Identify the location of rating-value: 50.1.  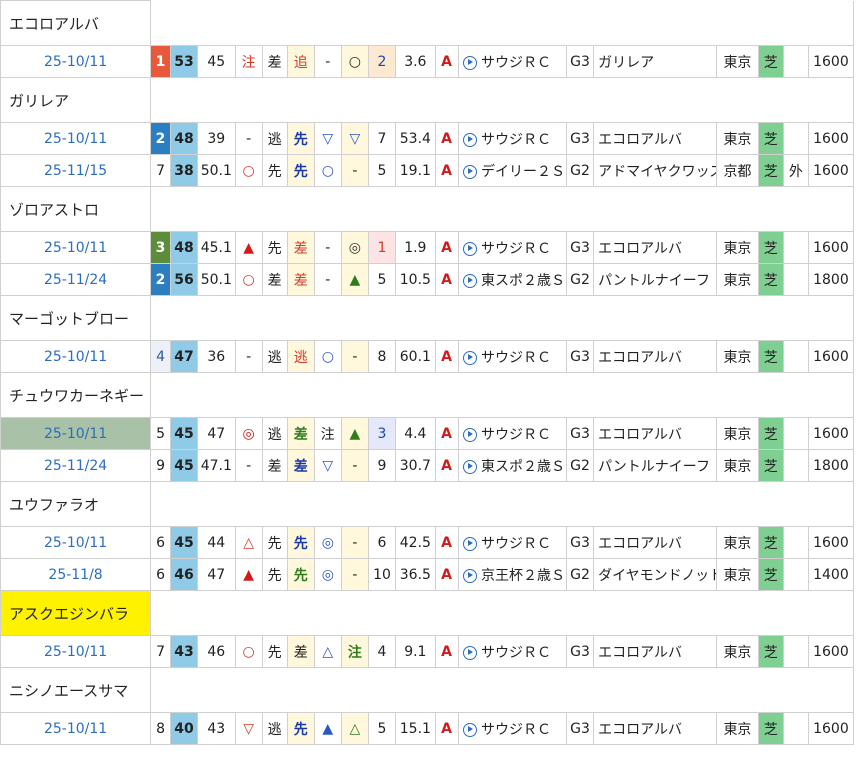
(216, 279).